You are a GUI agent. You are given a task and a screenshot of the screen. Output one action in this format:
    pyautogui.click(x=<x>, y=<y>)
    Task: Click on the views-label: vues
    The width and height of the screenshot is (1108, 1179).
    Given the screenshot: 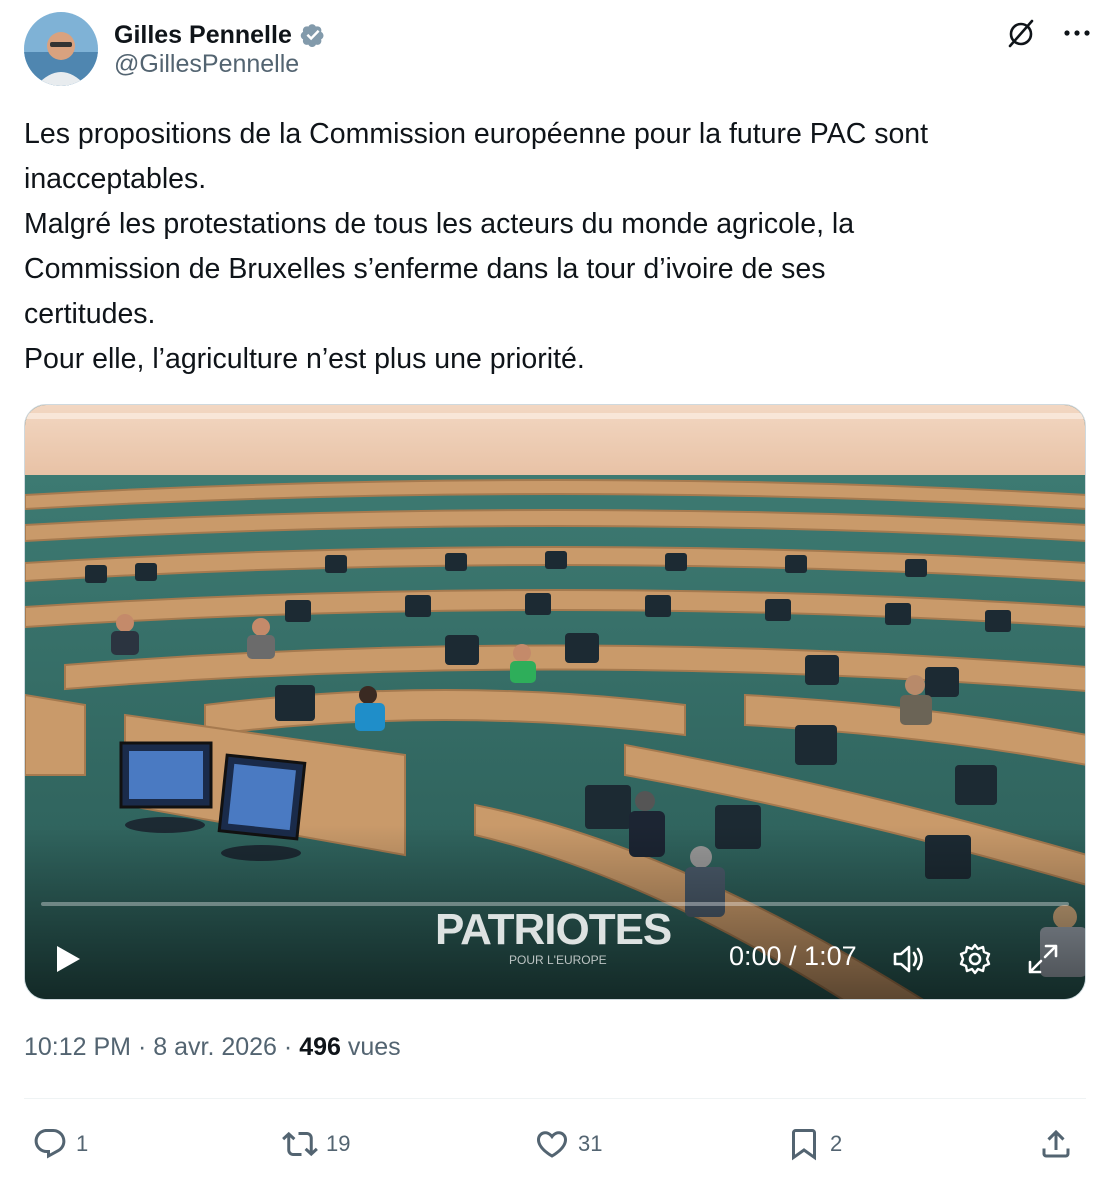 What is the action you would take?
    pyautogui.click(x=374, y=1047)
    